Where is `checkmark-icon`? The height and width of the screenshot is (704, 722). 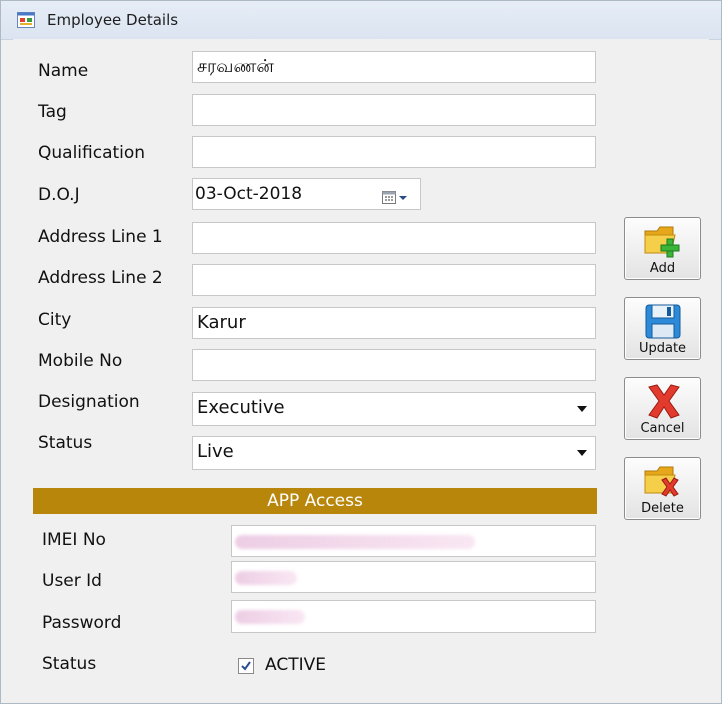 checkmark-icon is located at coordinates (246, 666).